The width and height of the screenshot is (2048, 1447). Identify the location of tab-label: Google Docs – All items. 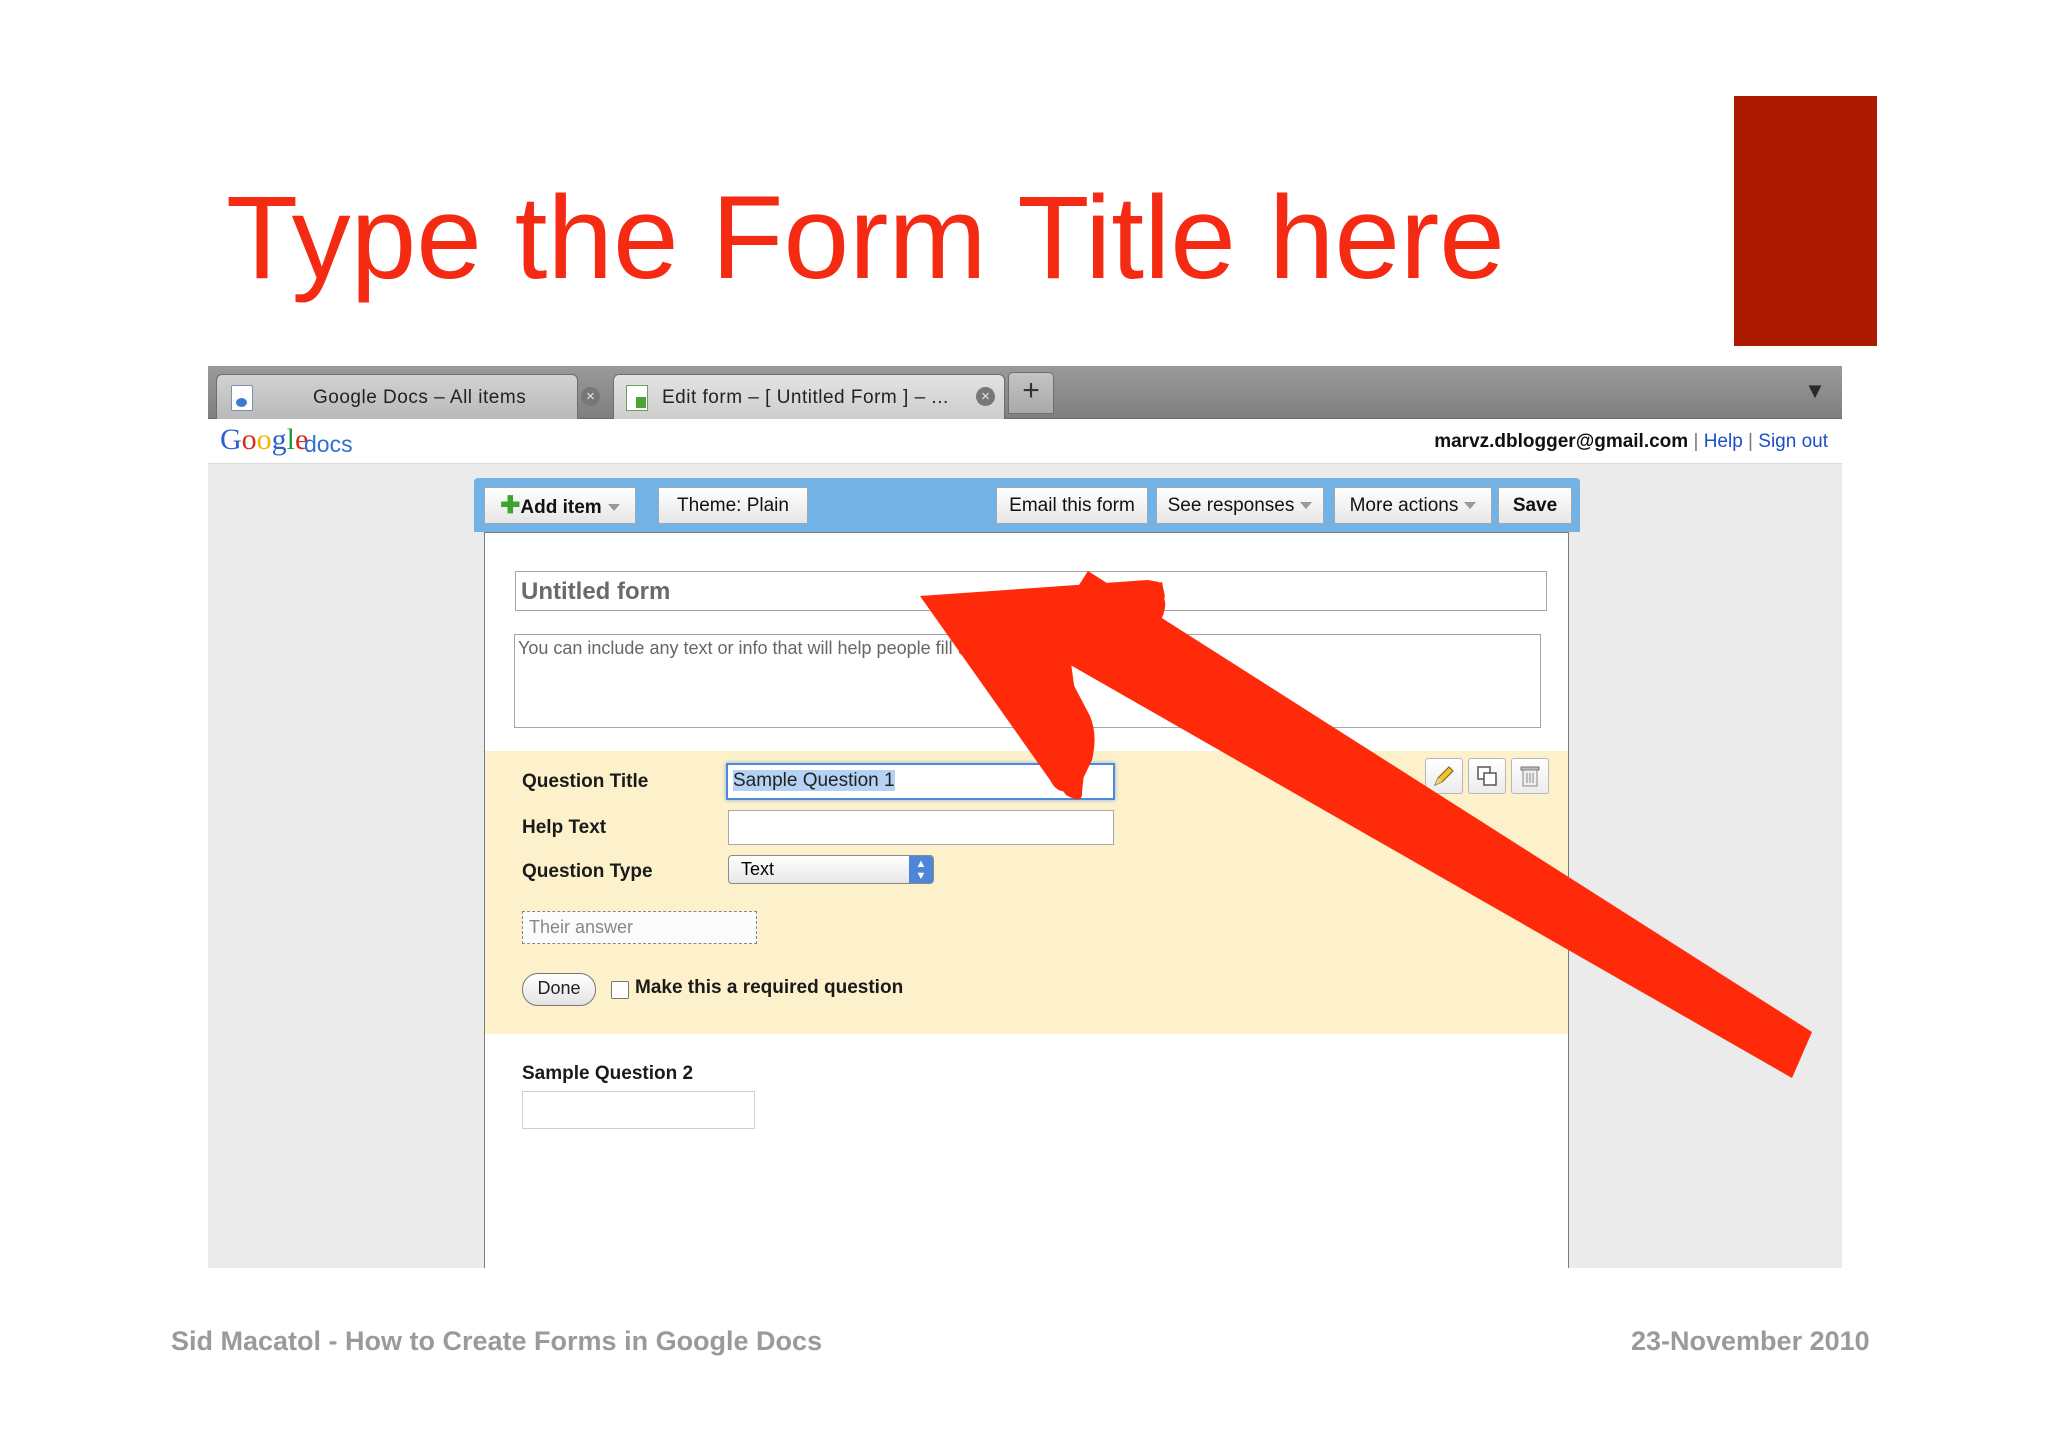
(420, 397).